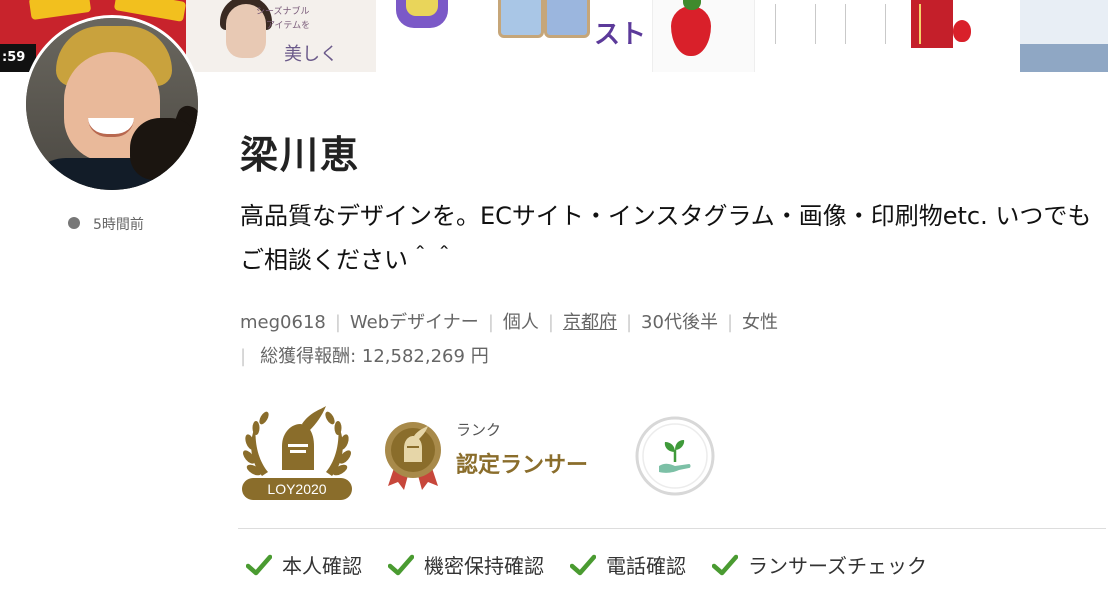  Describe the element at coordinates (484, 566) in the screenshot. I see `verification-label: 機密保持確認` at that location.